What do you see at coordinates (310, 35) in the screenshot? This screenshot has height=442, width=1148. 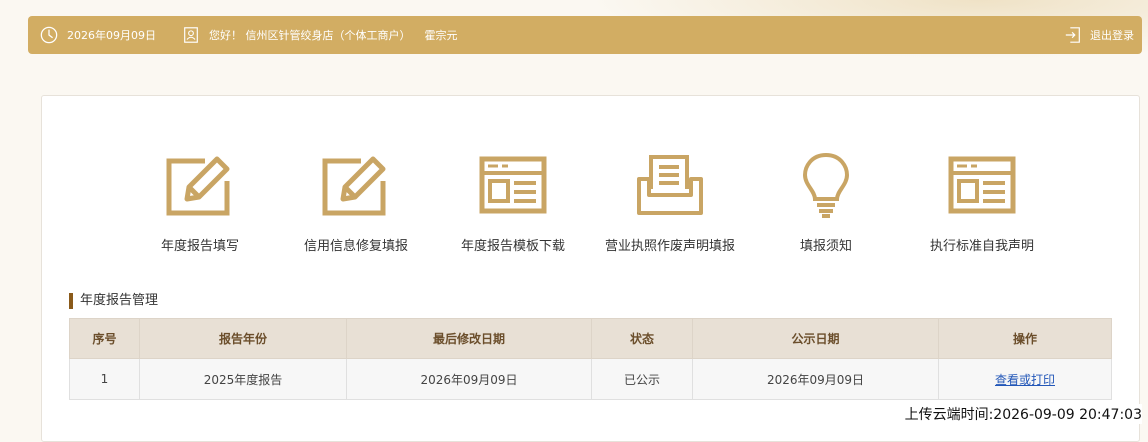 I see `greeting-text: 您好！ 信州区针管绞身店（个体工商户）` at bounding box center [310, 35].